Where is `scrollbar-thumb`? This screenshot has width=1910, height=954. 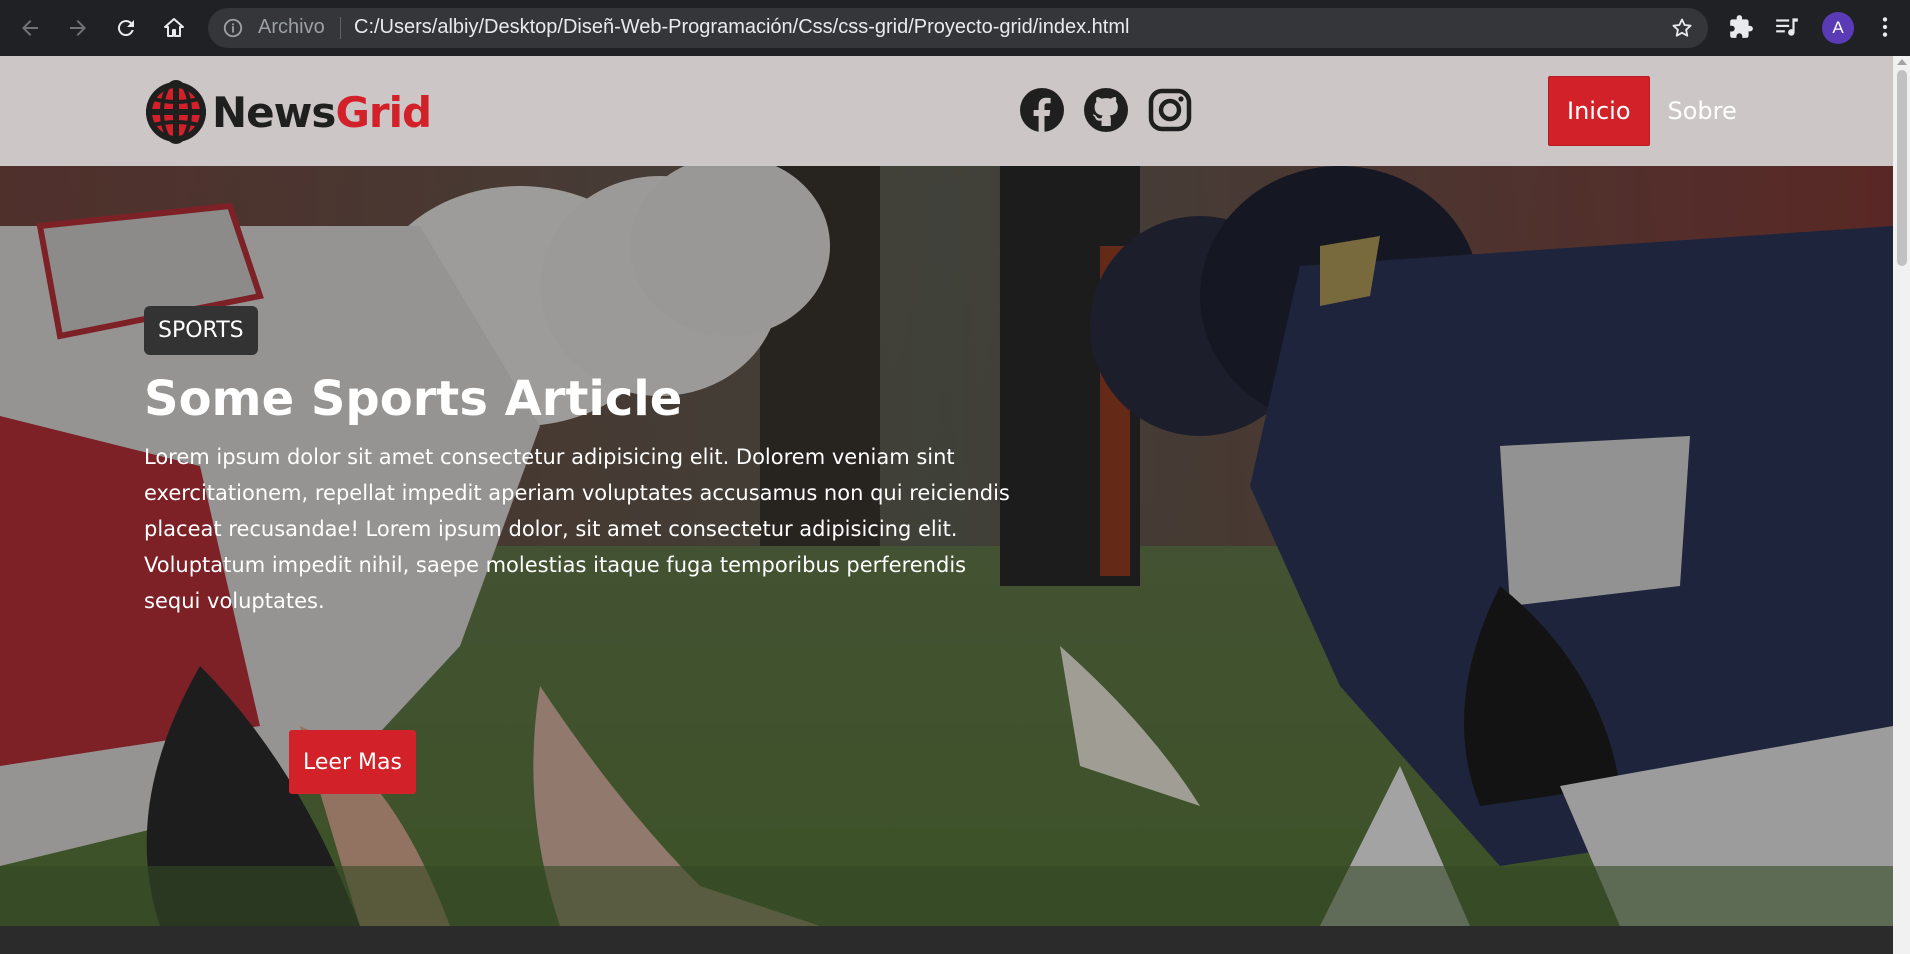
scrollbar-thumb is located at coordinates (1902, 168).